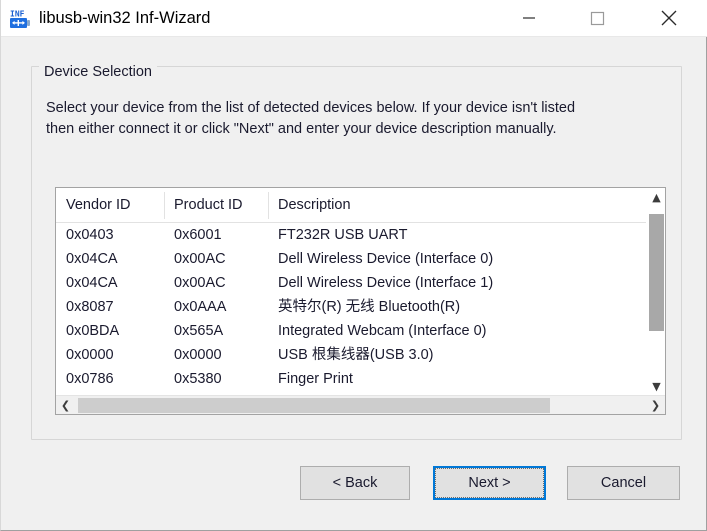 The image size is (707, 531). I want to click on table-row: 0x0403 0x6001 FT232R USB UART, so click(351, 235).